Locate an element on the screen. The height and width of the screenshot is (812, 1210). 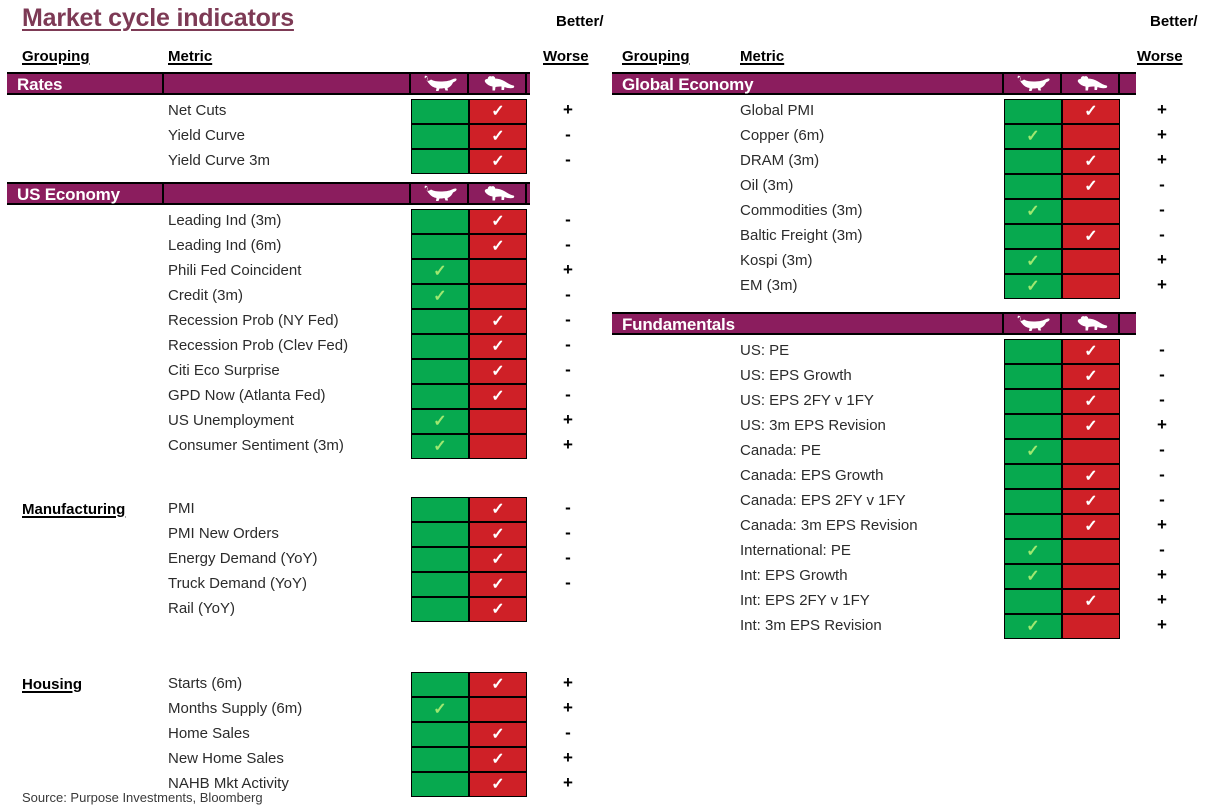
metric-label: US Unemployment is located at coordinates (231, 420).